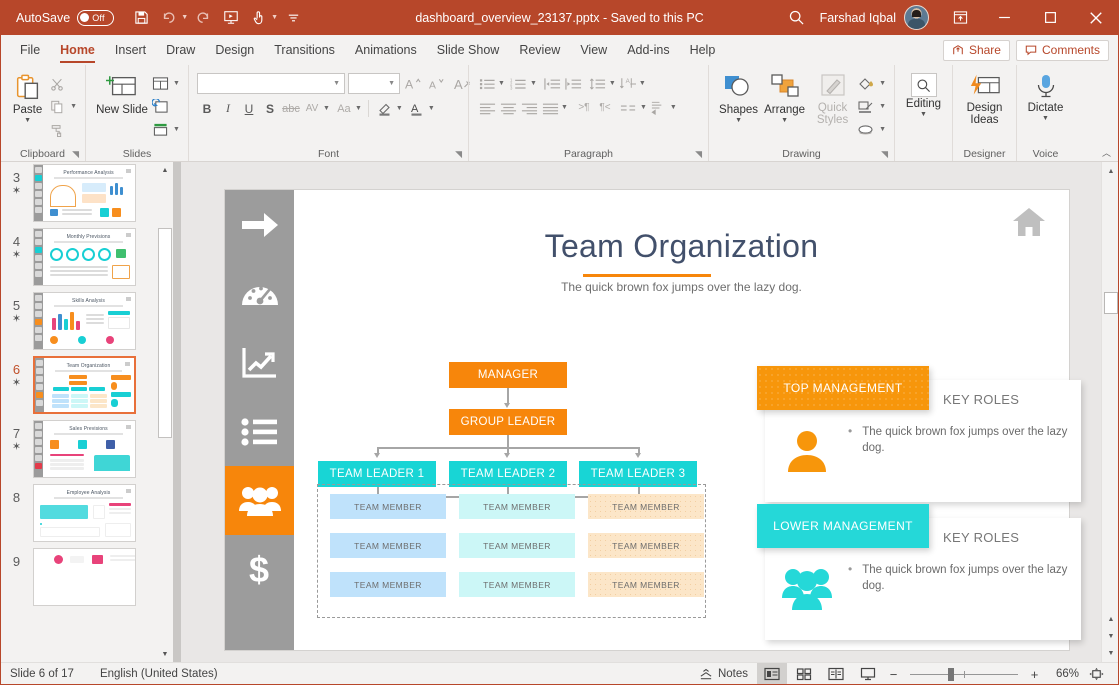 The height and width of the screenshot is (685, 1119). Describe the element at coordinates (646, 506) in the screenshot. I see `member-c3-r1: TEAM MEMBER` at that location.